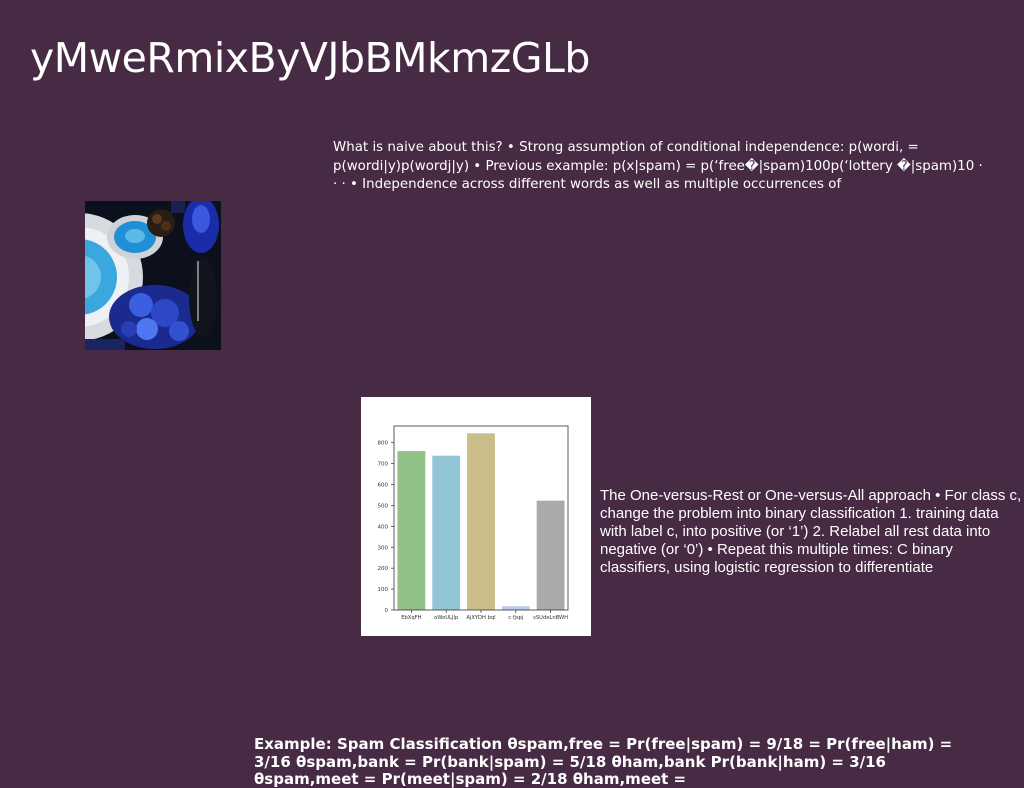 Image resolution: width=1024 pixels, height=788 pixels. I want to click on y-ticks: 0 100 200 300 400 500 600 700 800, so click(386, 527).